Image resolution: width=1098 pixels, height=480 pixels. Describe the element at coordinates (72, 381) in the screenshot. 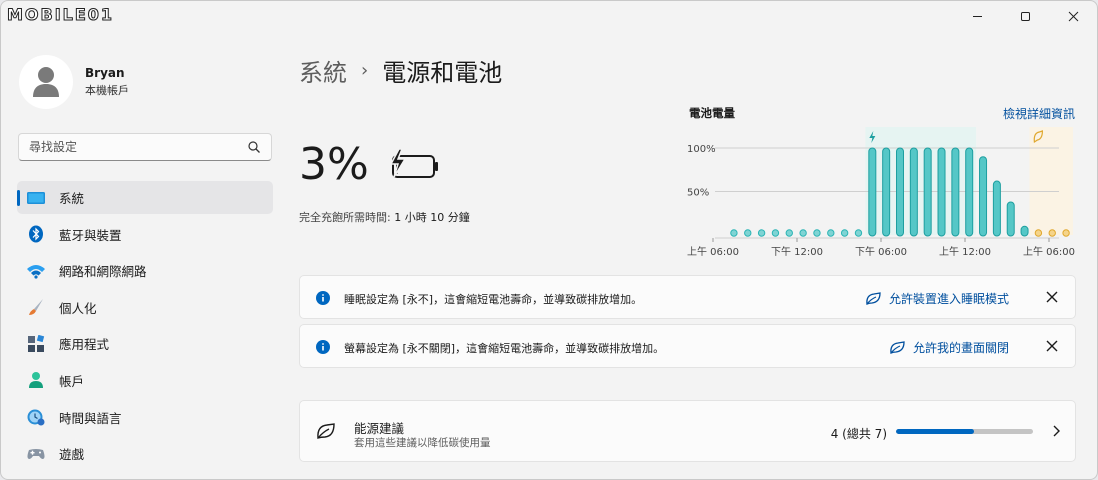

I see `nav-label: 帳戶` at that location.